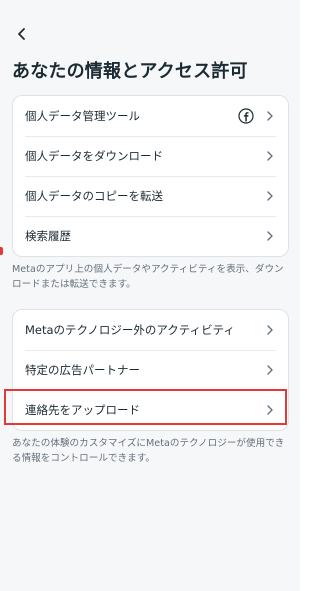 This screenshot has height=591, width=320. What do you see at coordinates (94, 156) in the screenshot?
I see `row-label: 個人データをダウンロード` at bounding box center [94, 156].